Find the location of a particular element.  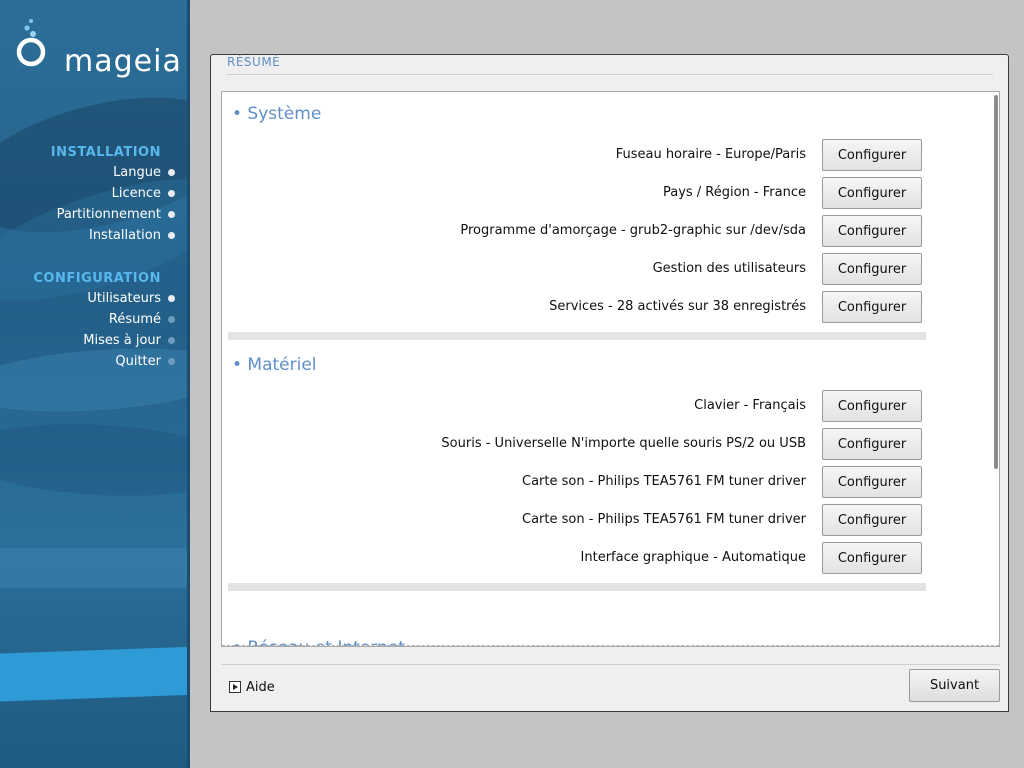

sidebar-item-label: Résumé is located at coordinates (134, 319).